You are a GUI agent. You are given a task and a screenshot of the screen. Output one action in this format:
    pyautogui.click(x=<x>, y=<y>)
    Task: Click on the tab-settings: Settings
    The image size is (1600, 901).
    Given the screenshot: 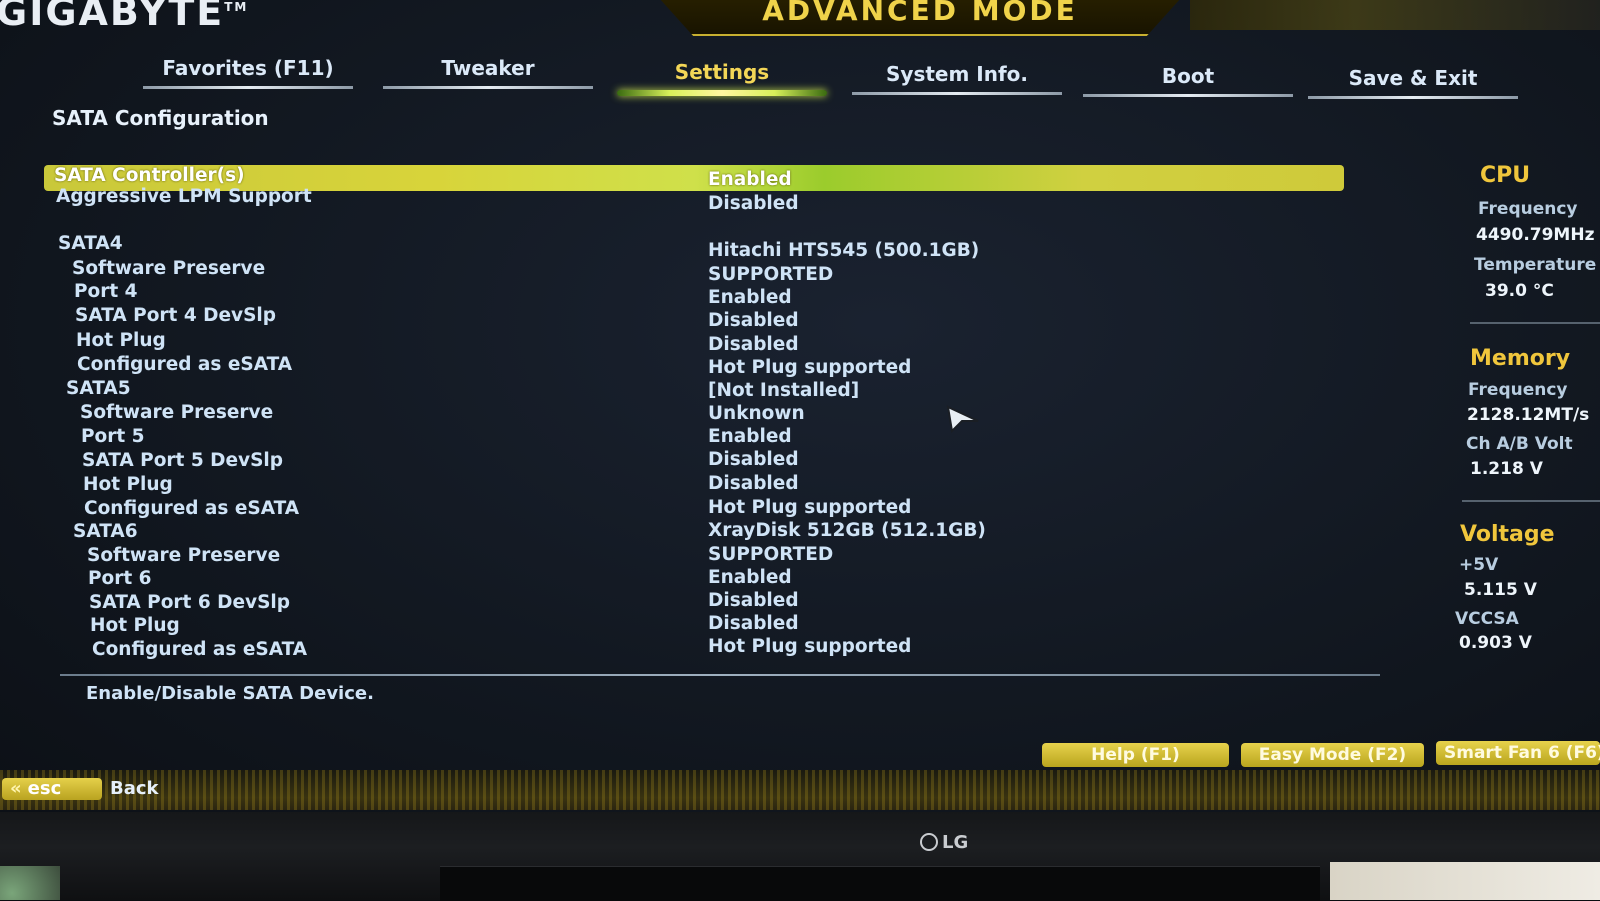 What is the action you would take?
    pyautogui.click(x=722, y=77)
    